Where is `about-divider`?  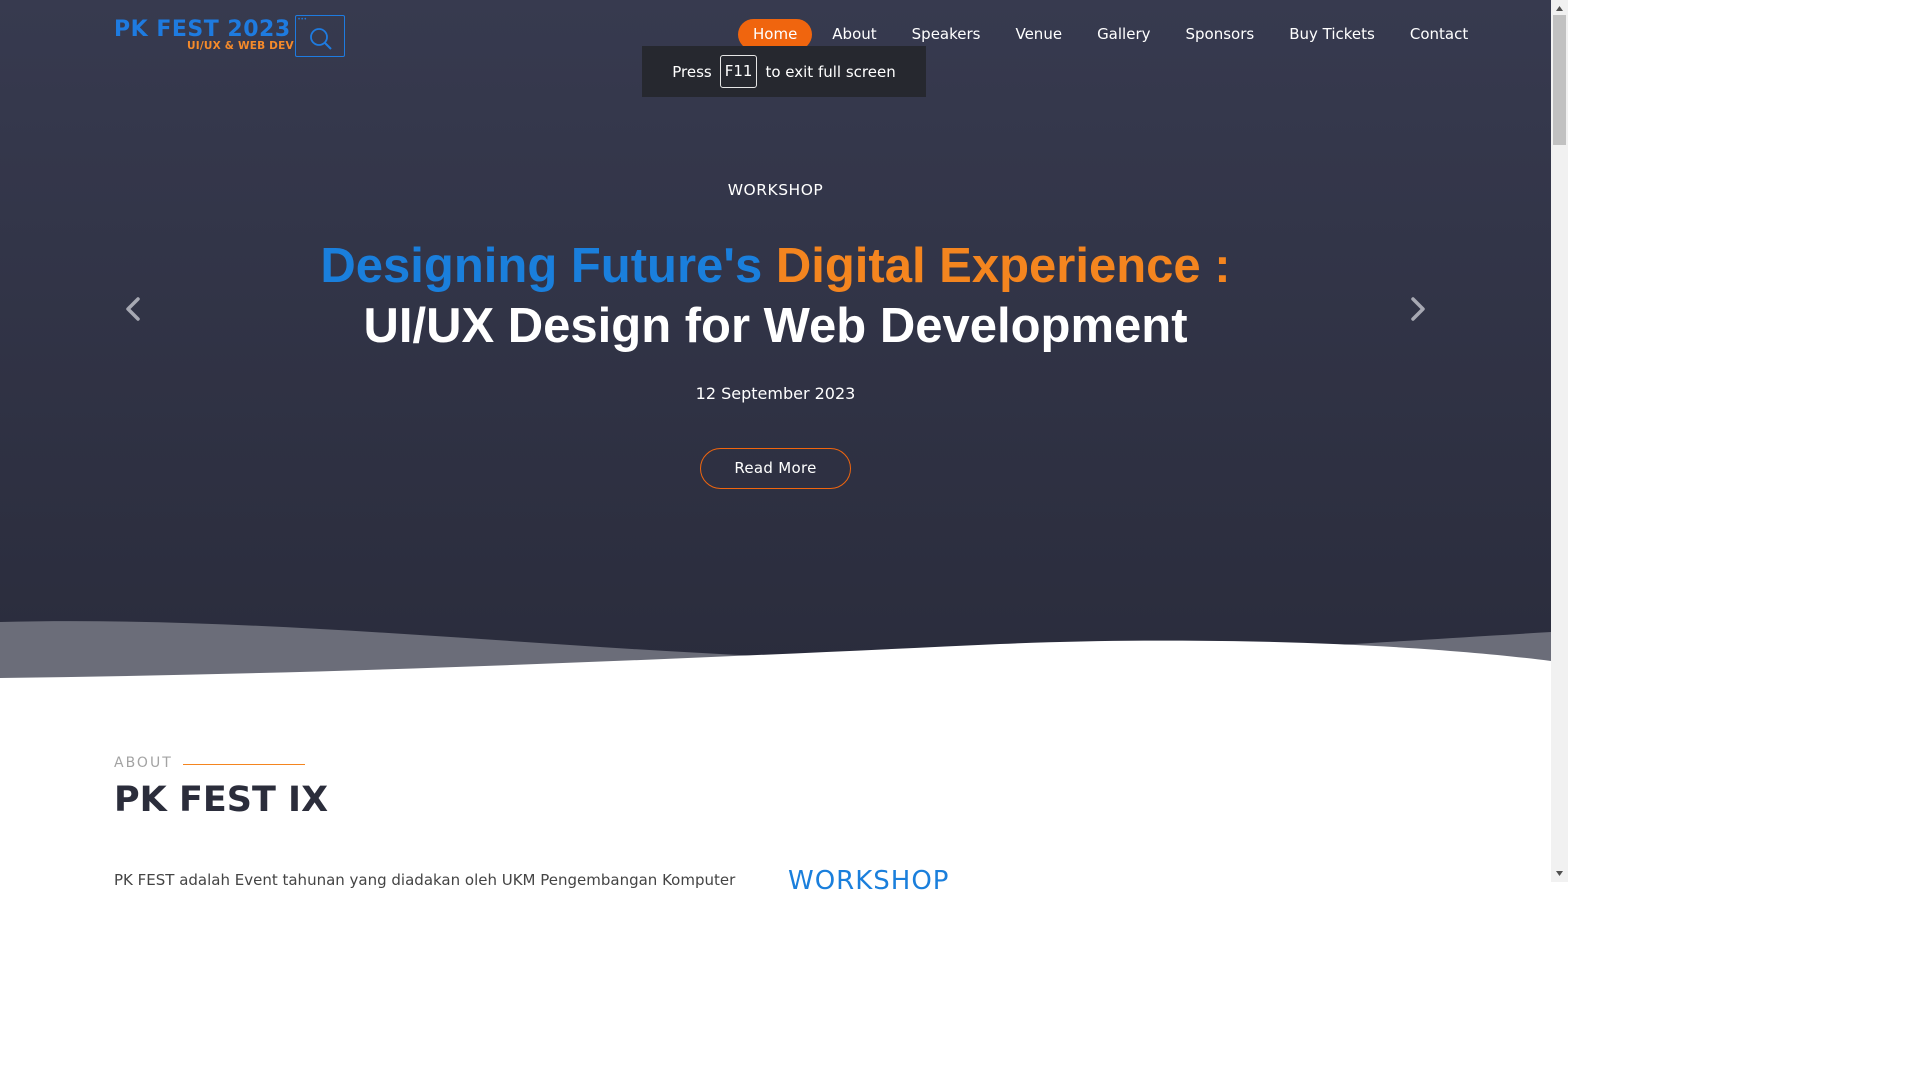 about-divider is located at coordinates (244, 764).